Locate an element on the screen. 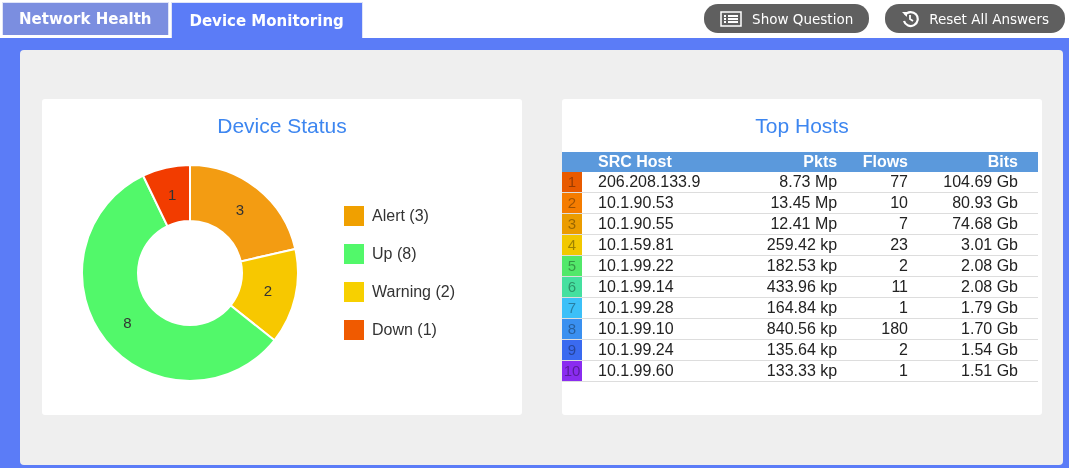  table-cell: 259.42 kp is located at coordinates (802, 245).